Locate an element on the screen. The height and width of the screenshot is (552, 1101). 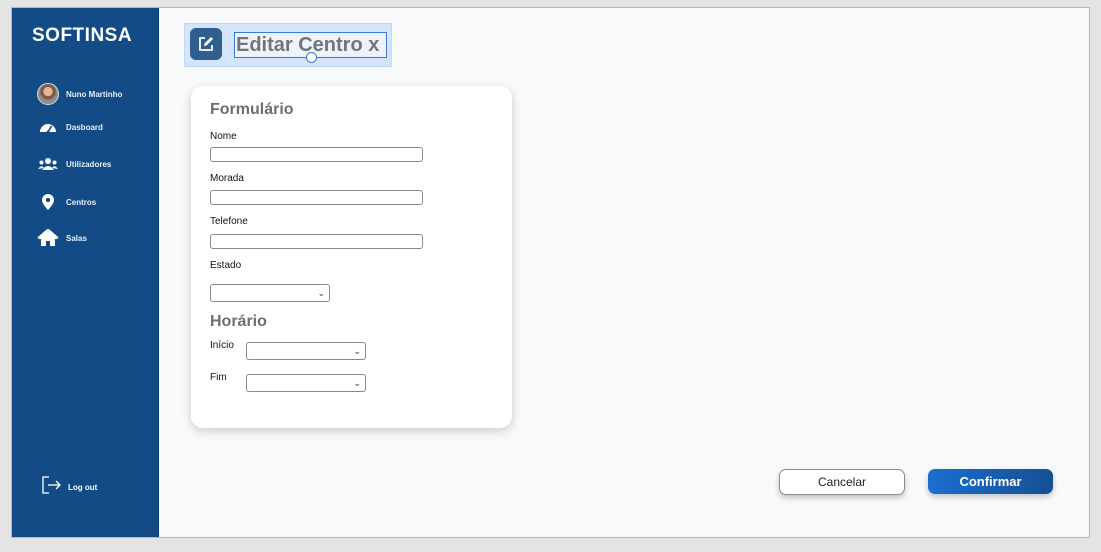
nome-input is located at coordinates (316, 154).